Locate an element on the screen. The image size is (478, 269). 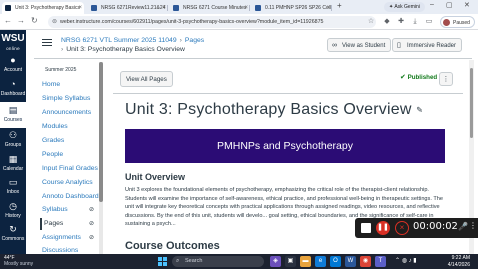
global-nav-groups: ⚇ Groups is located at coordinates (13, 139).